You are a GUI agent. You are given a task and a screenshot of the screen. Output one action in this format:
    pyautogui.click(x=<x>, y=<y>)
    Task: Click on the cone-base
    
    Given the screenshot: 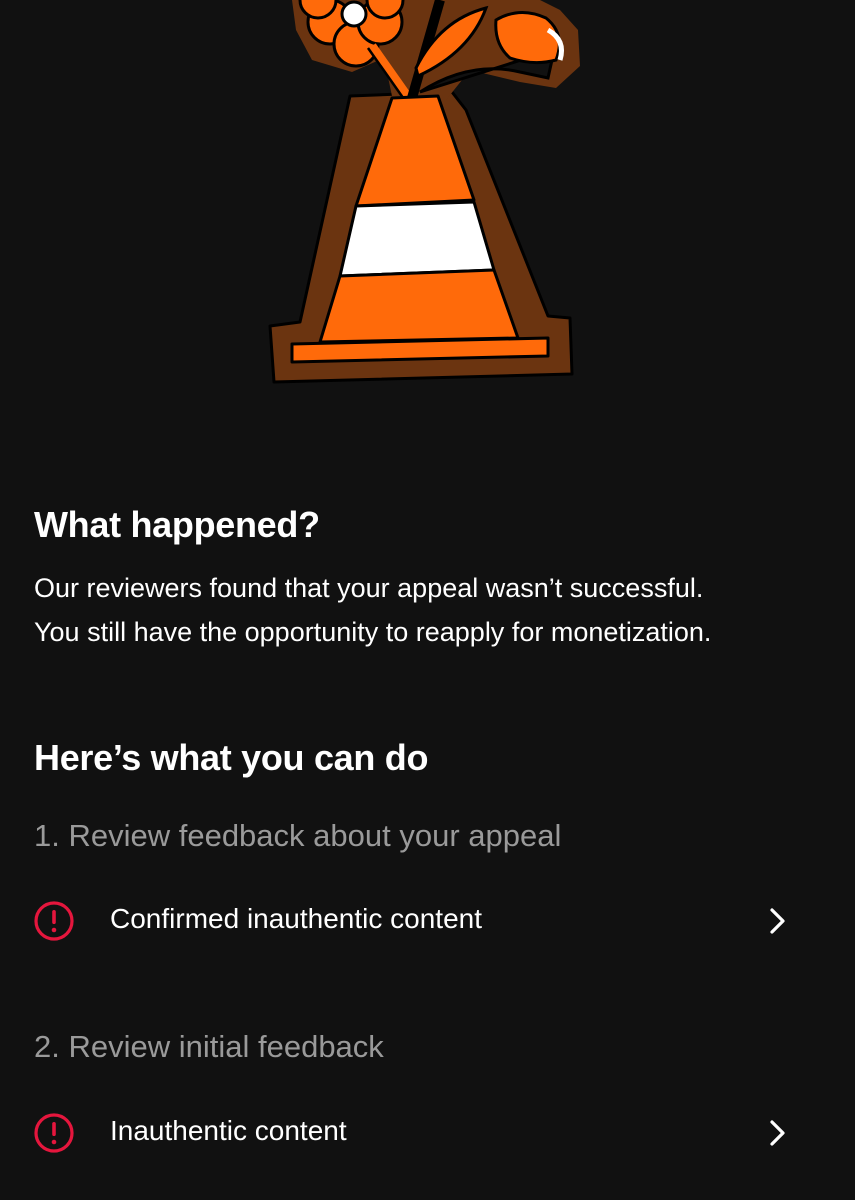 What is the action you would take?
    pyautogui.click(x=420, y=350)
    